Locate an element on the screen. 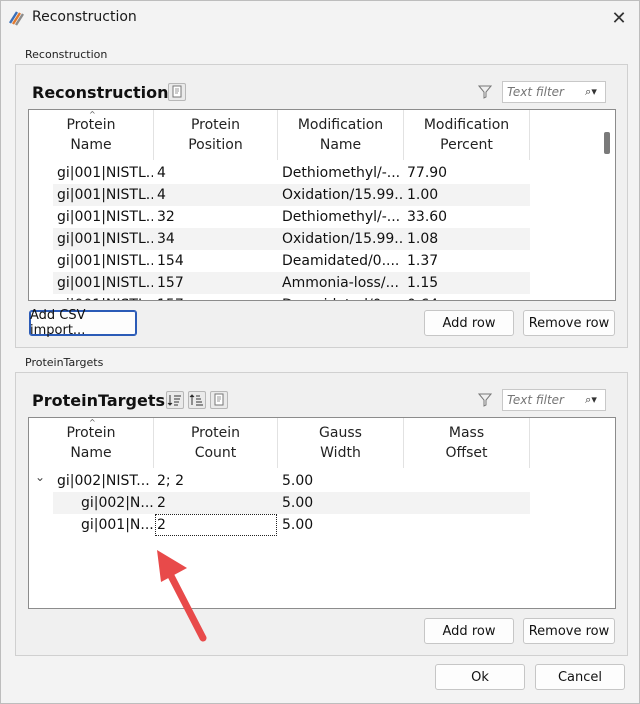 The height and width of the screenshot is (704, 640). reconstruction-filter-box: ⌕▾ is located at coordinates (554, 92).